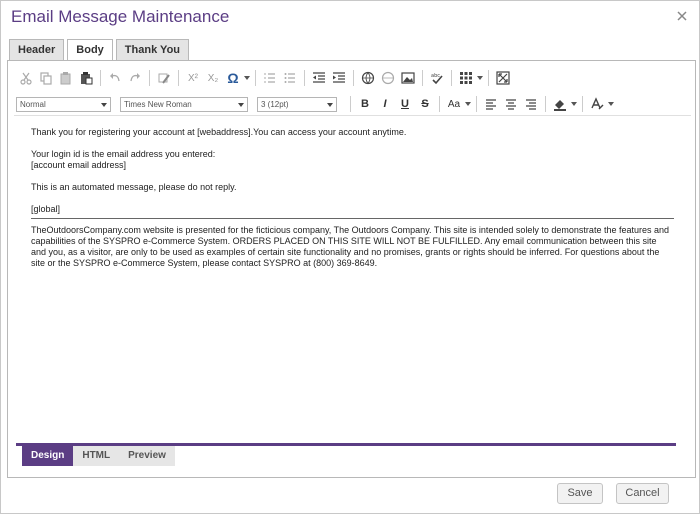 This screenshot has width=700, height=514. Describe the element at coordinates (115, 78) in the screenshot. I see `undo-icon` at that location.